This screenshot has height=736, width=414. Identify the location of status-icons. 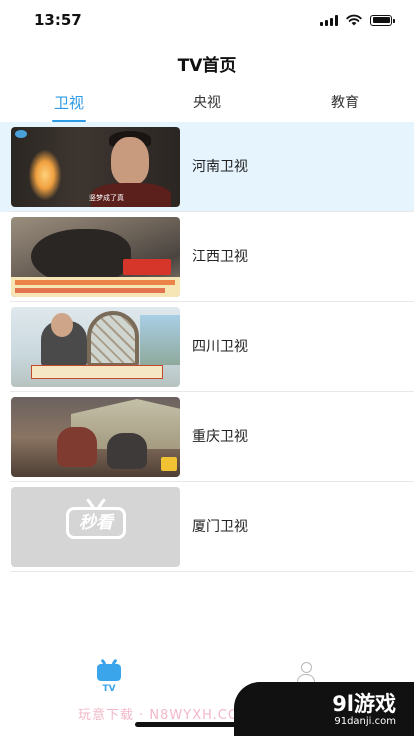
(357, 20).